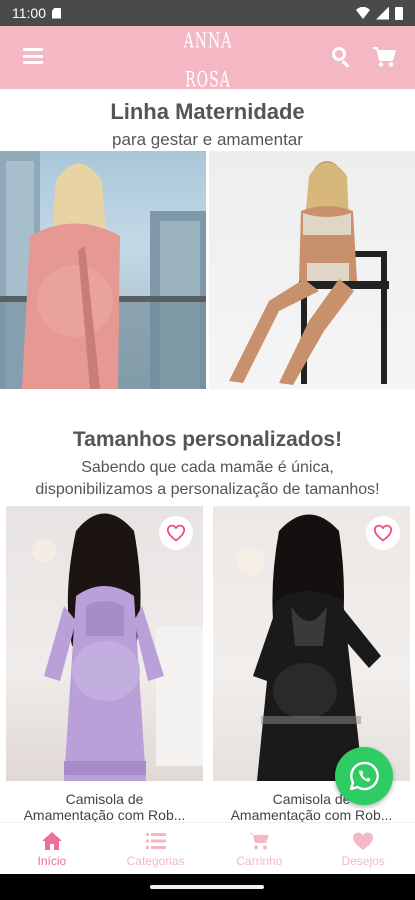 Image resolution: width=415 pixels, height=900 pixels. I want to click on section-title-sizes: Tamanhos personalizados!, so click(207, 439).